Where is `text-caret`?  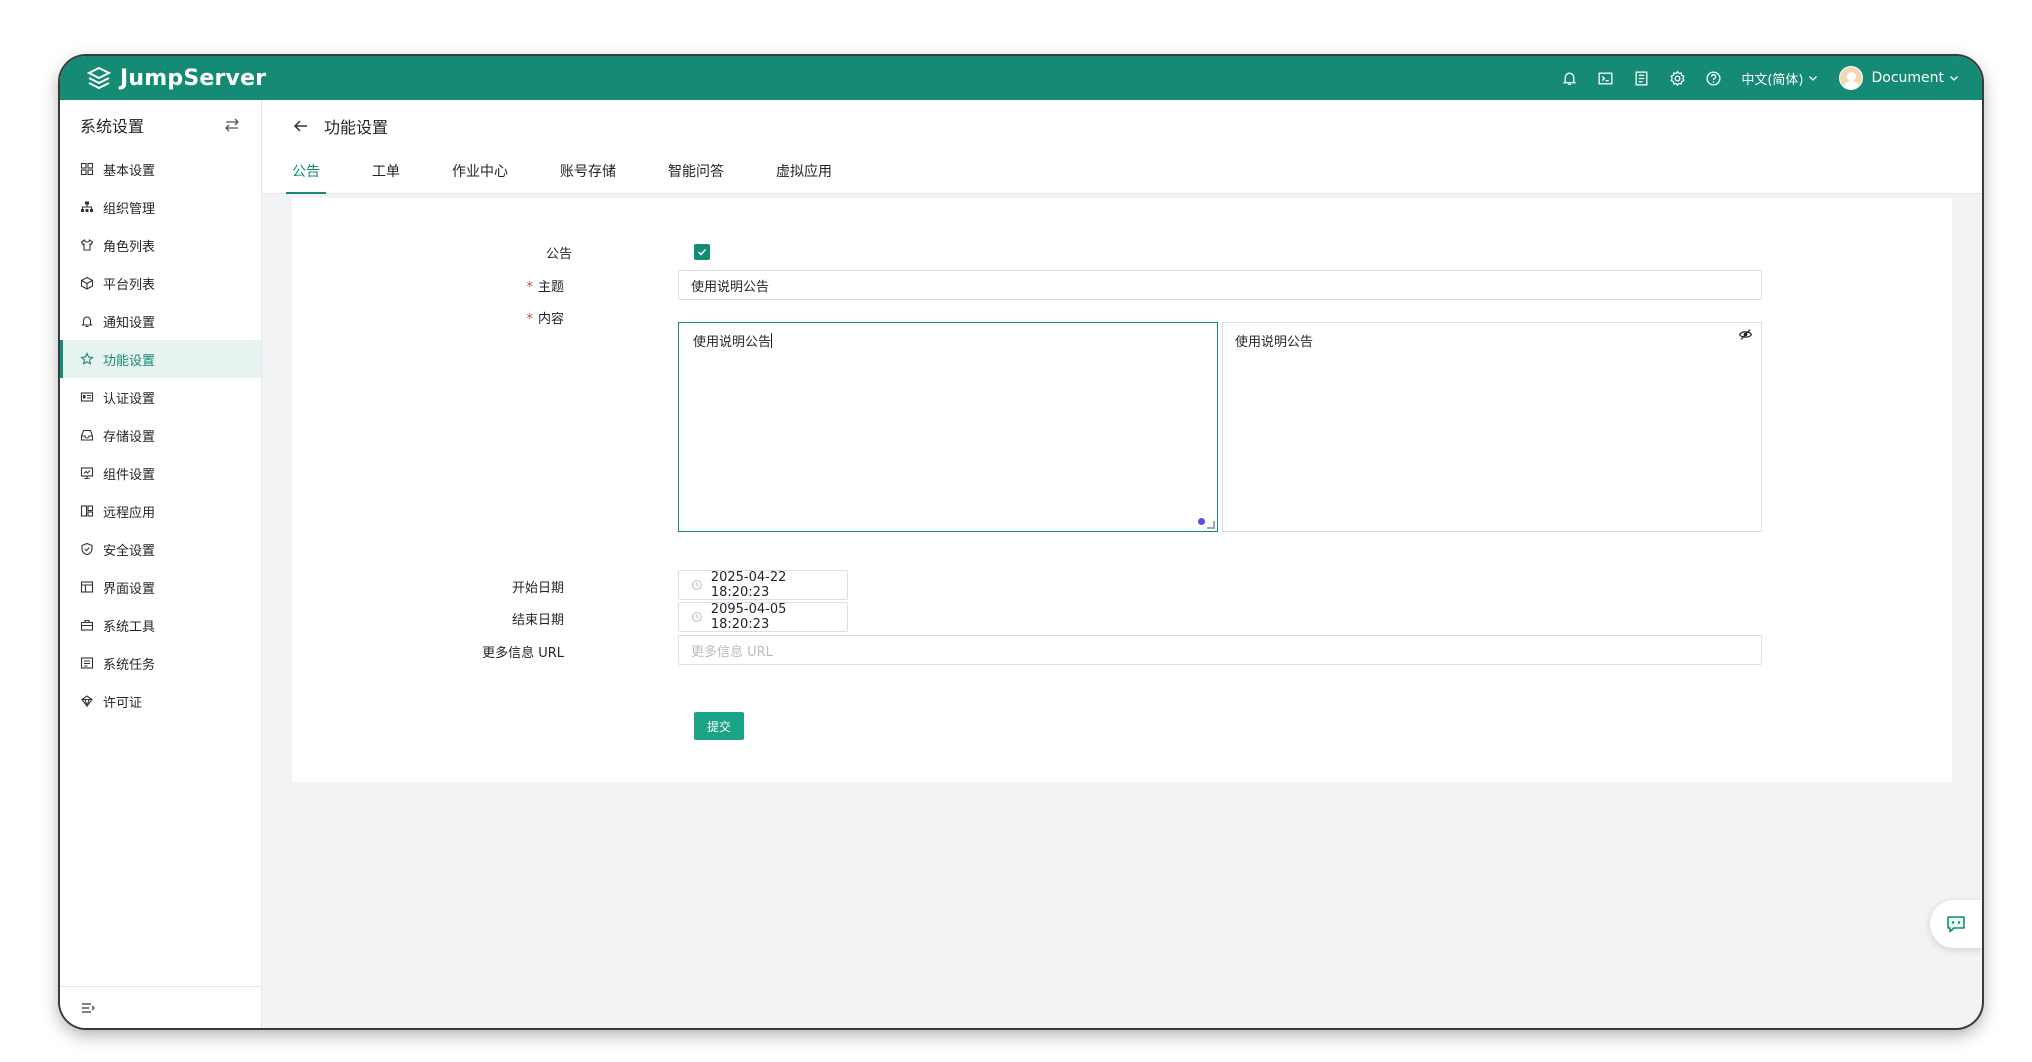
text-caret is located at coordinates (772, 340).